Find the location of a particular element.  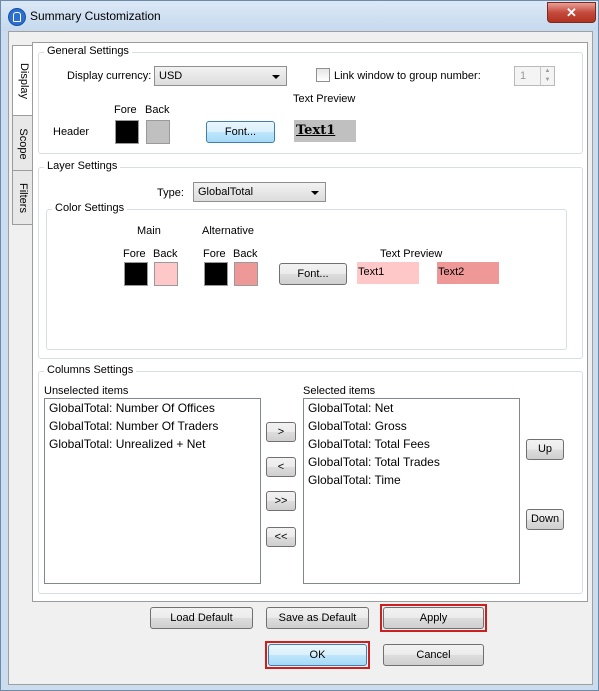

alt-fore-label: Fore is located at coordinates (214, 254).